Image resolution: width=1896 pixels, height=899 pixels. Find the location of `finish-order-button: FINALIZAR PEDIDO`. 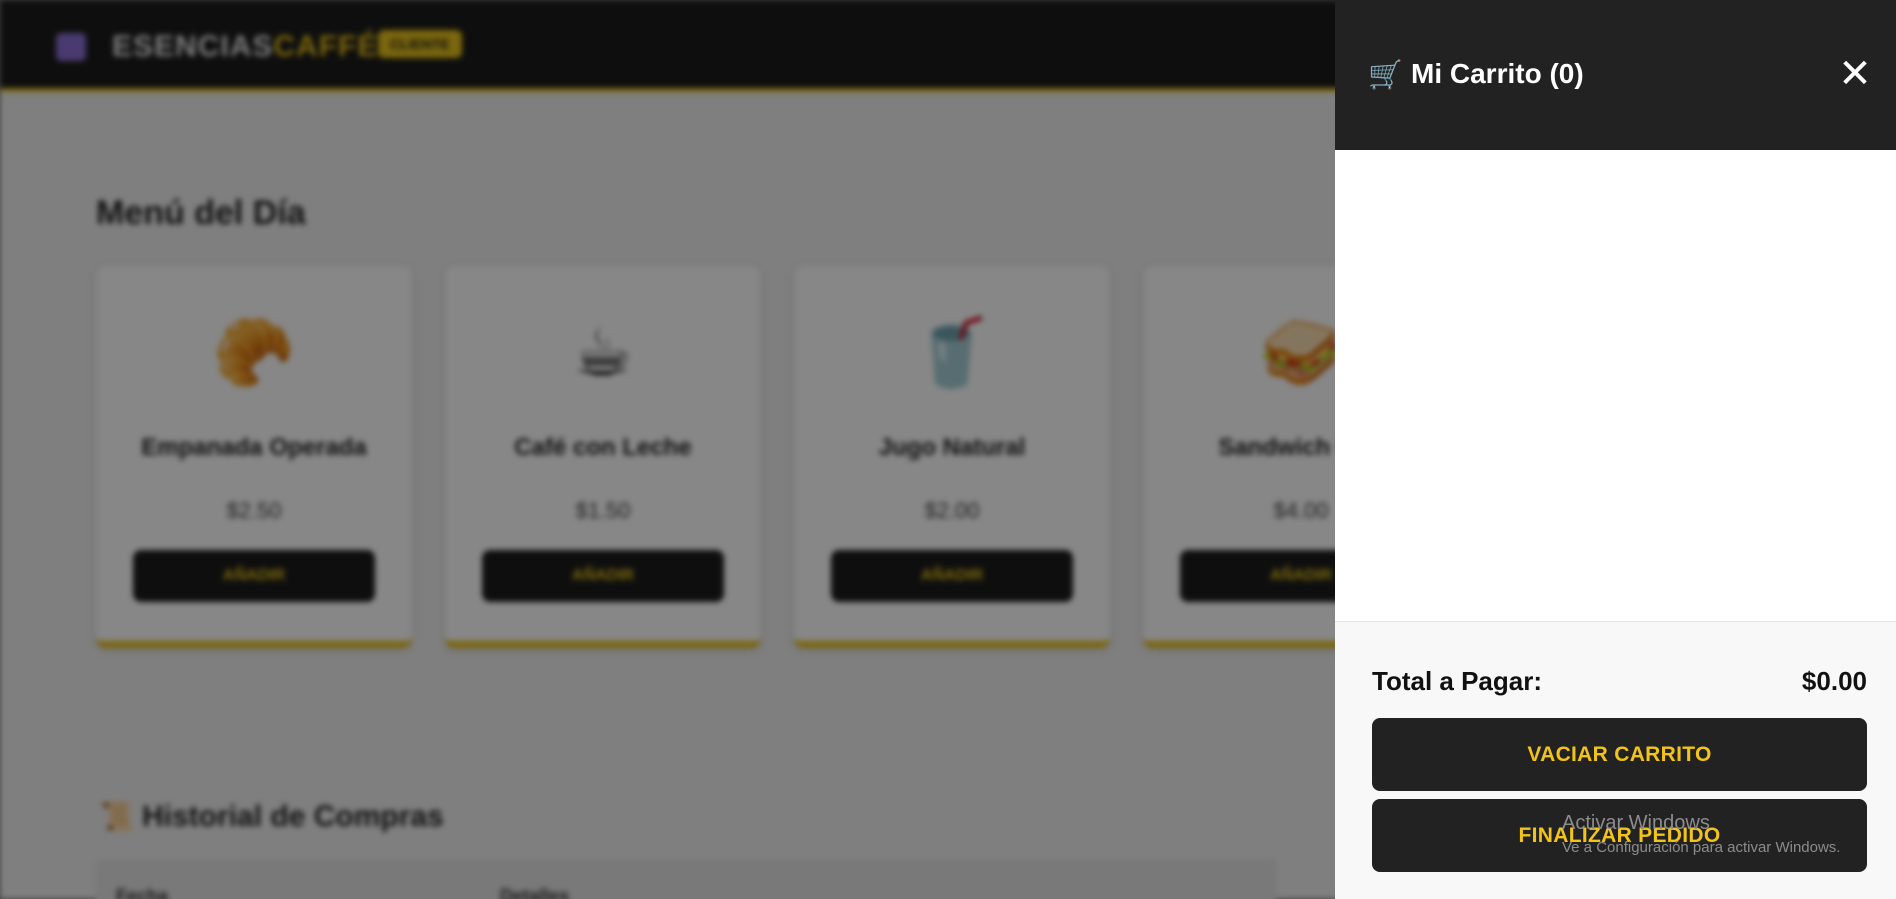

finish-order-button: FINALIZAR PEDIDO is located at coordinates (1619, 835).